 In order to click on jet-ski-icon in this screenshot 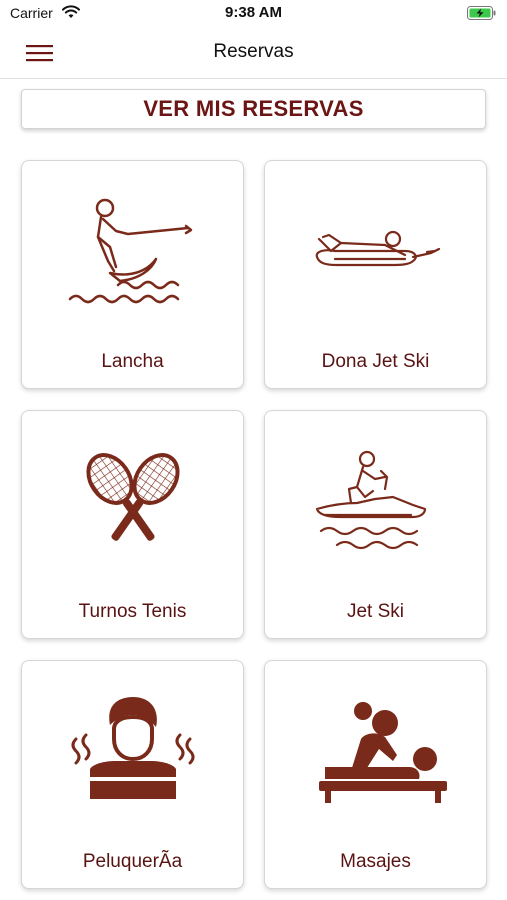, I will do `click(371, 500)`.